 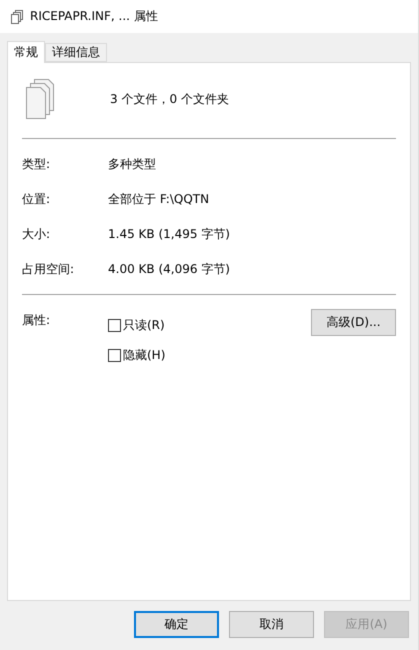 I want to click on checkbox-label: 隐藏(H), so click(x=144, y=355).